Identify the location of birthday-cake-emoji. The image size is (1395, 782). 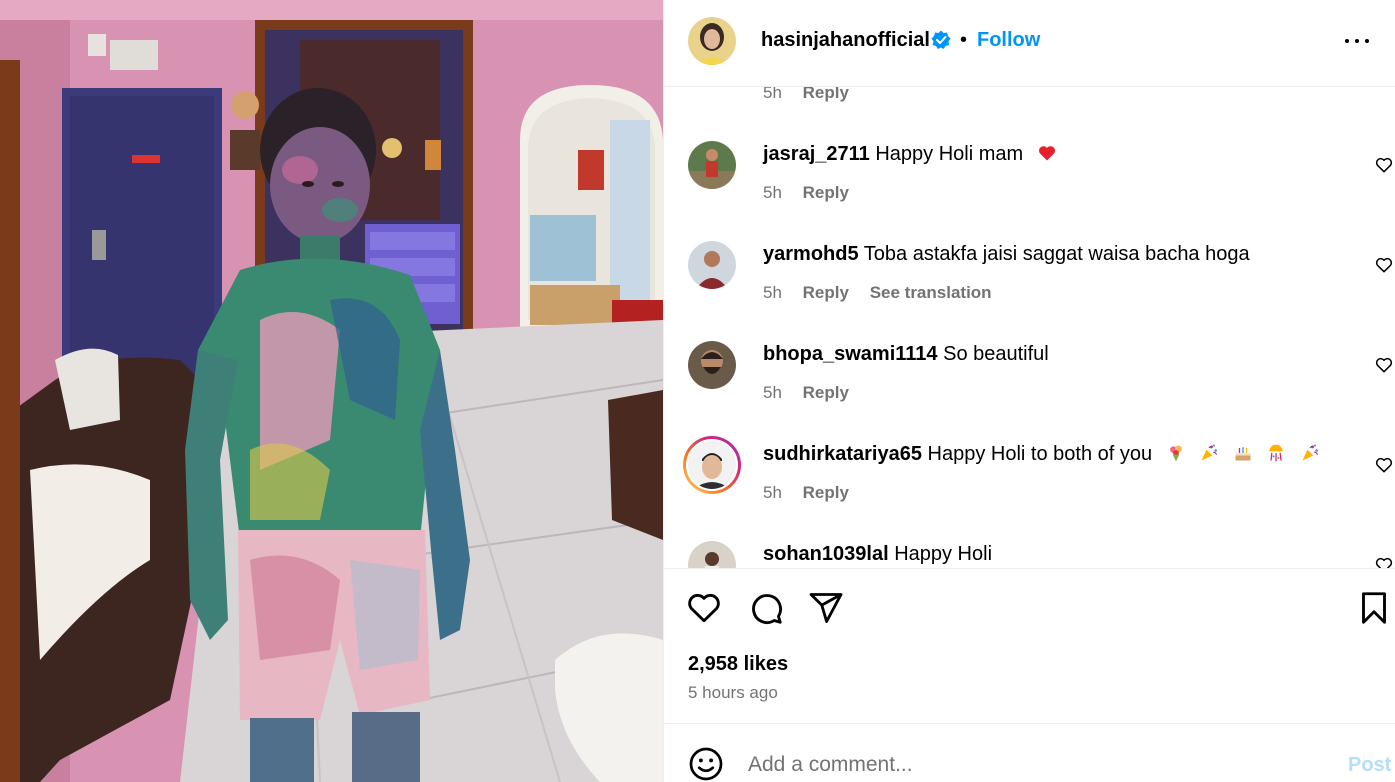
(1243, 454).